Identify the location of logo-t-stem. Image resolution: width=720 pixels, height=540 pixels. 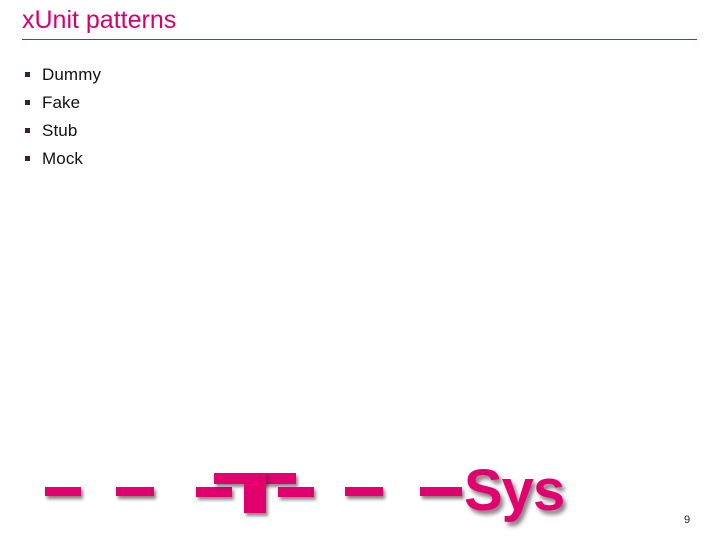
(255, 493).